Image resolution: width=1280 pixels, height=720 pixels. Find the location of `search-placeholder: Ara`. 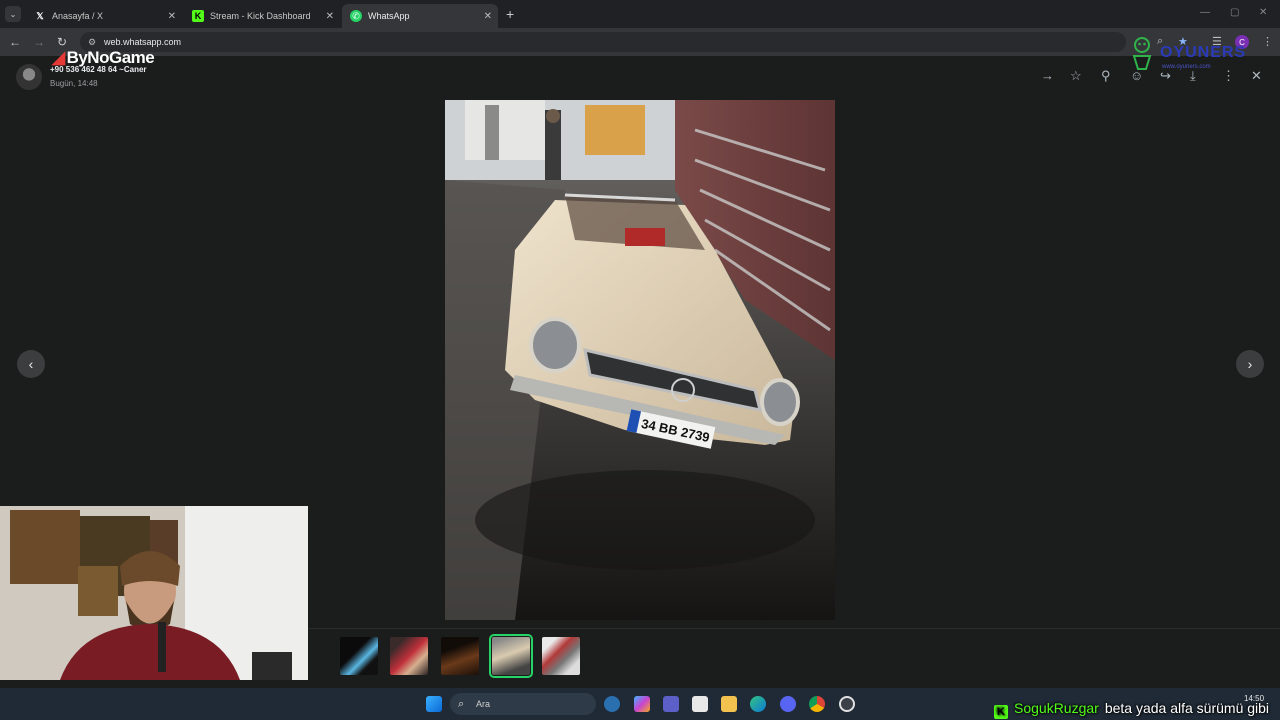

search-placeholder: Ara is located at coordinates (483, 704).